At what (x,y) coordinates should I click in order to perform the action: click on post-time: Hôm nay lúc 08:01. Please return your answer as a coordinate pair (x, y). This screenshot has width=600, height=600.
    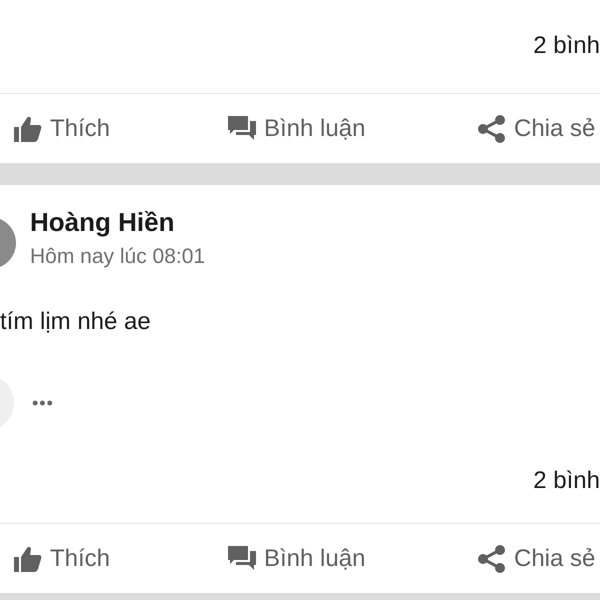
    Looking at the image, I should click on (118, 257).